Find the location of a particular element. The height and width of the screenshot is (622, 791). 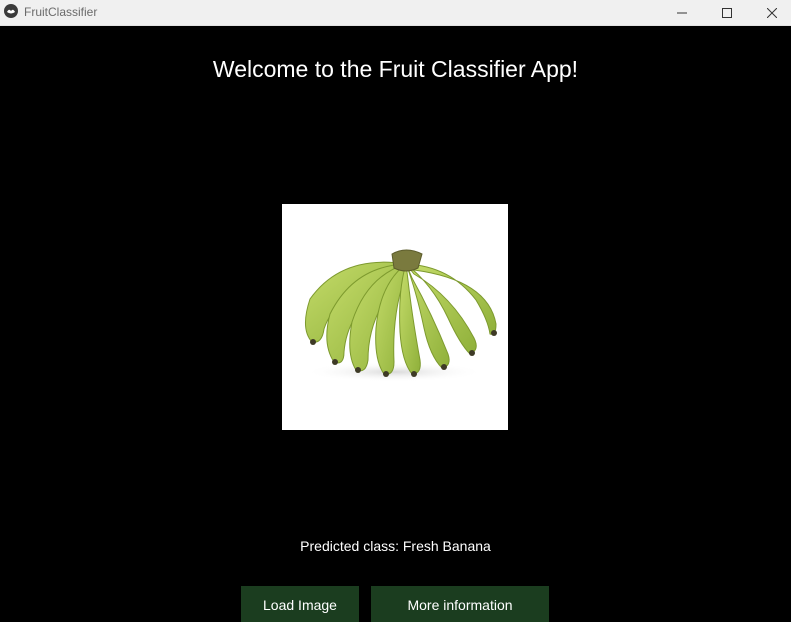

close-button is located at coordinates (770, 12).